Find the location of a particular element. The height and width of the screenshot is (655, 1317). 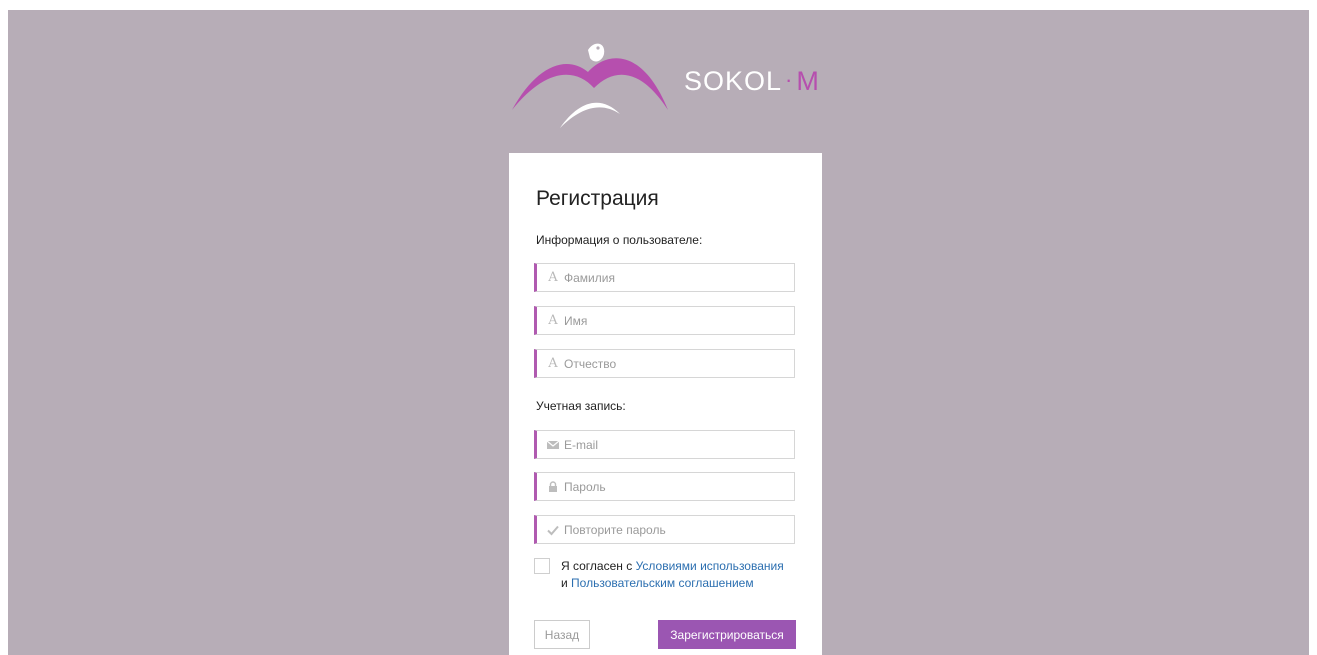

password-repeat-field is located at coordinates (664, 529).